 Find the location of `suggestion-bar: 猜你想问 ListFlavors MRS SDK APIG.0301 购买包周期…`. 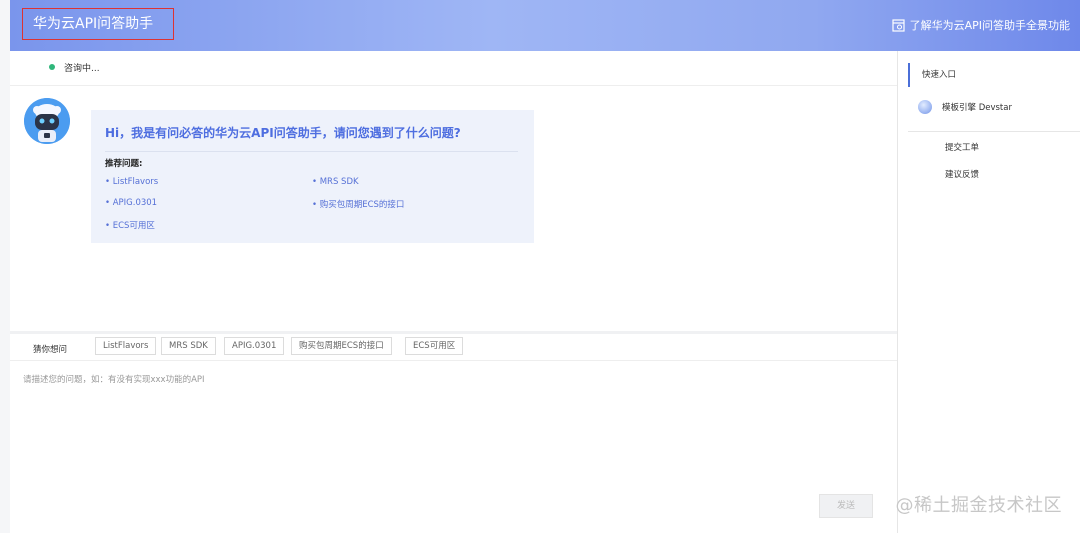

suggestion-bar: 猜你想问 ListFlavors MRS SDK APIG.0301 购买包周期… is located at coordinates (453, 347).